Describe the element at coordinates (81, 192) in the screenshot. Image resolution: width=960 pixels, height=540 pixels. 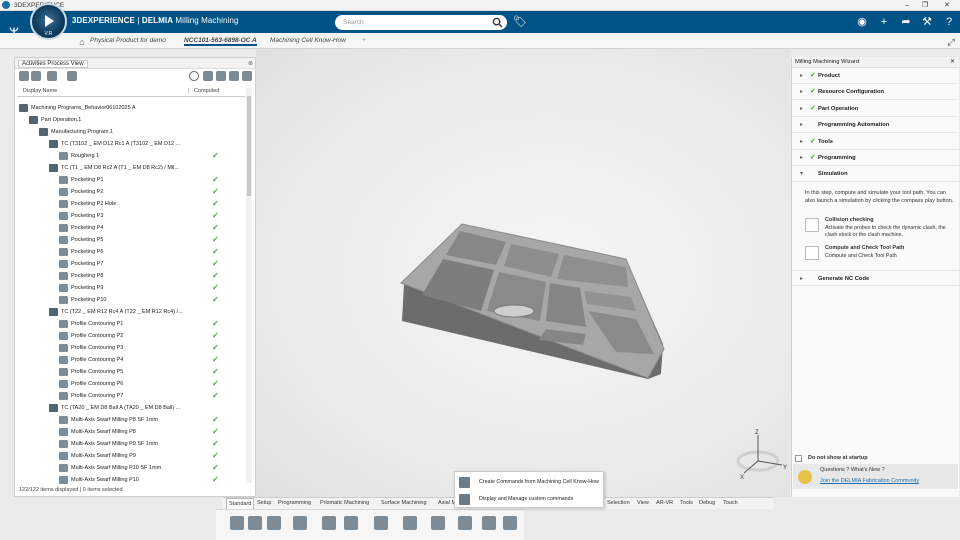
I see `tree-row: Pocketing P2` at that location.